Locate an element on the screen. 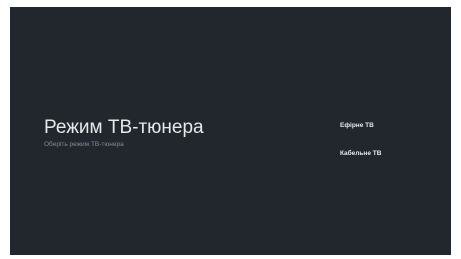  option-antenna-tv: Ефірне ТВ is located at coordinates (357, 125).